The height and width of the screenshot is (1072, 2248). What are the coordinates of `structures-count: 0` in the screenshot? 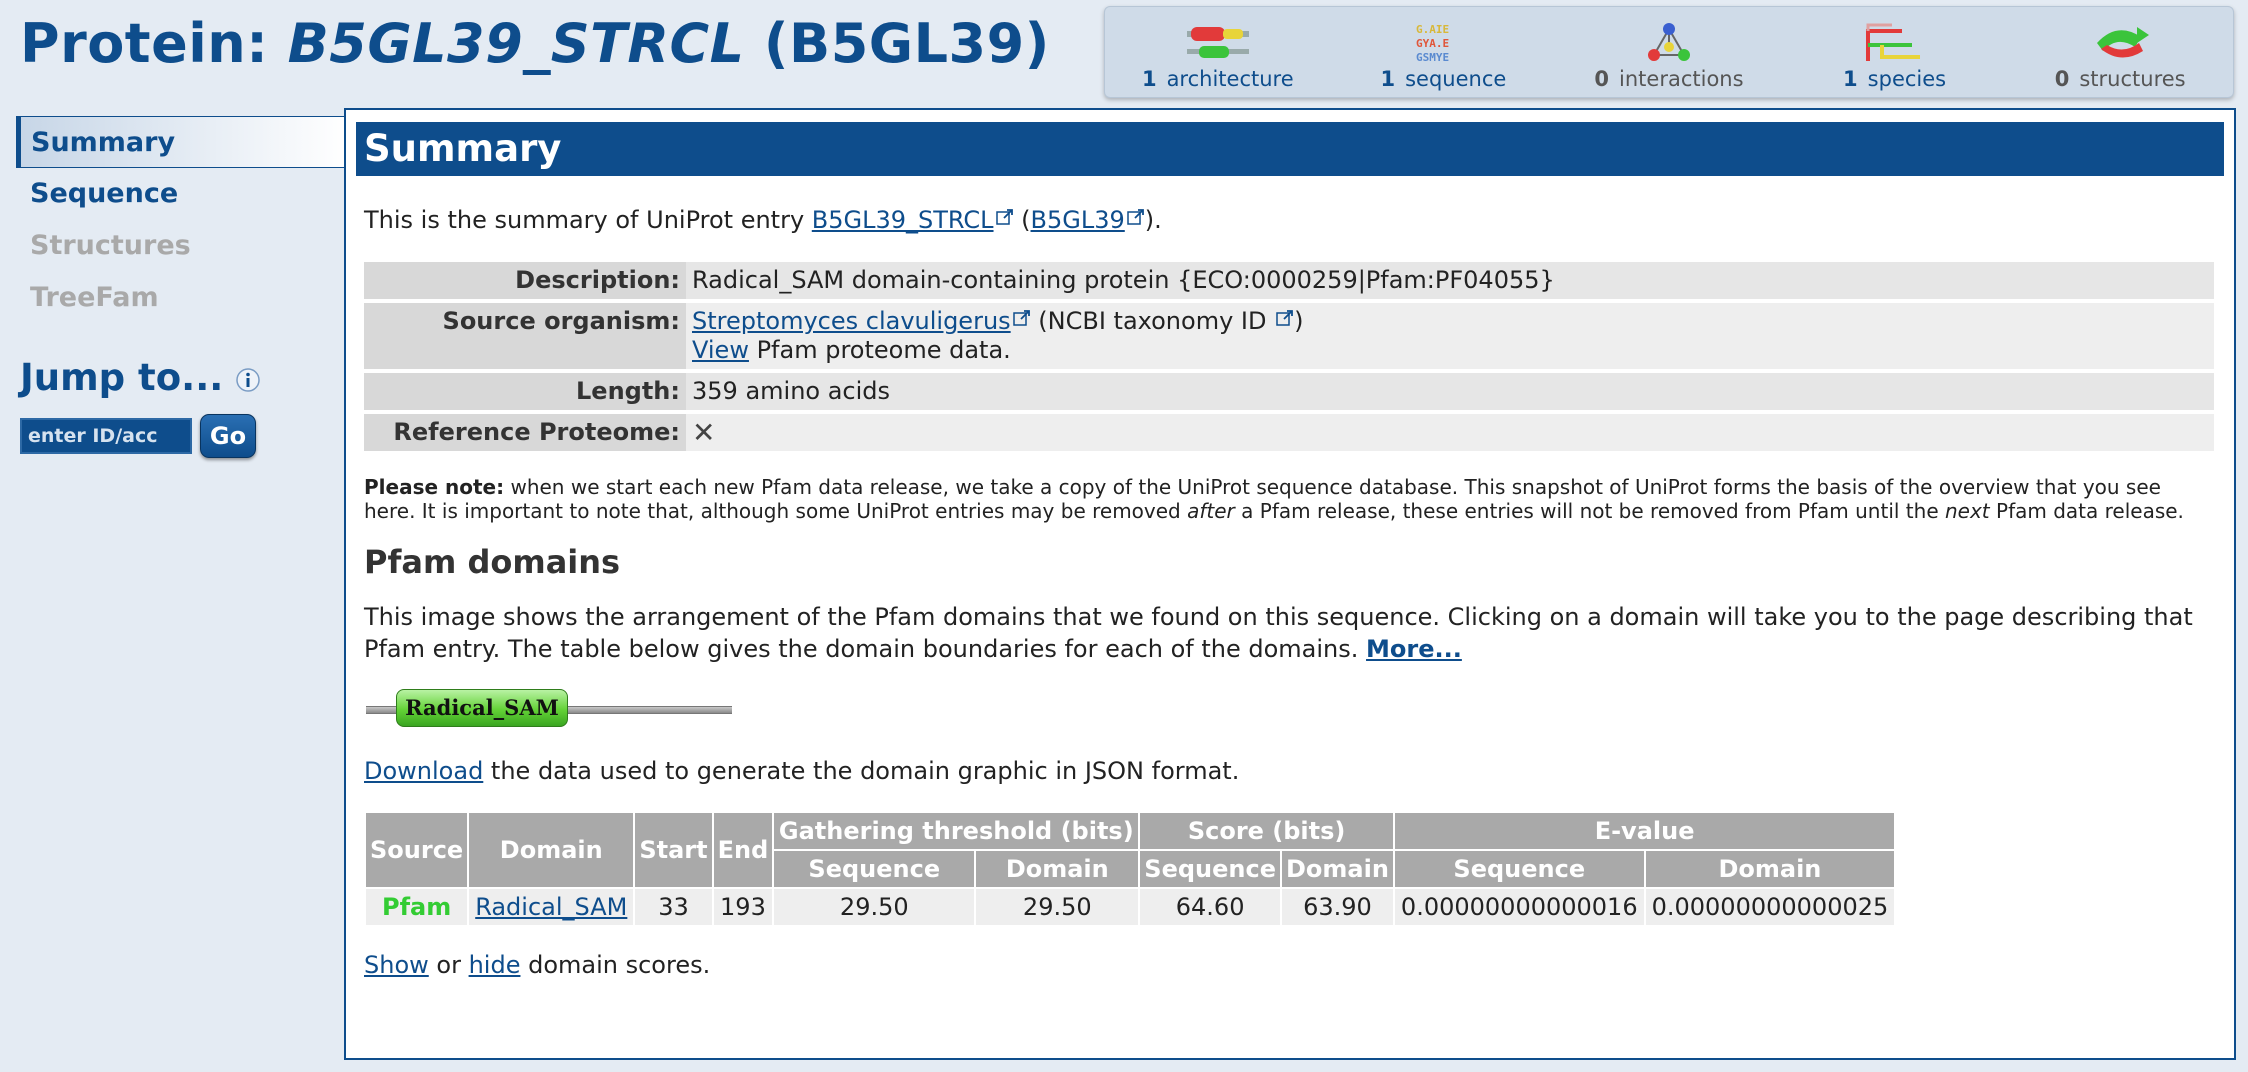 It's located at (2062, 79).